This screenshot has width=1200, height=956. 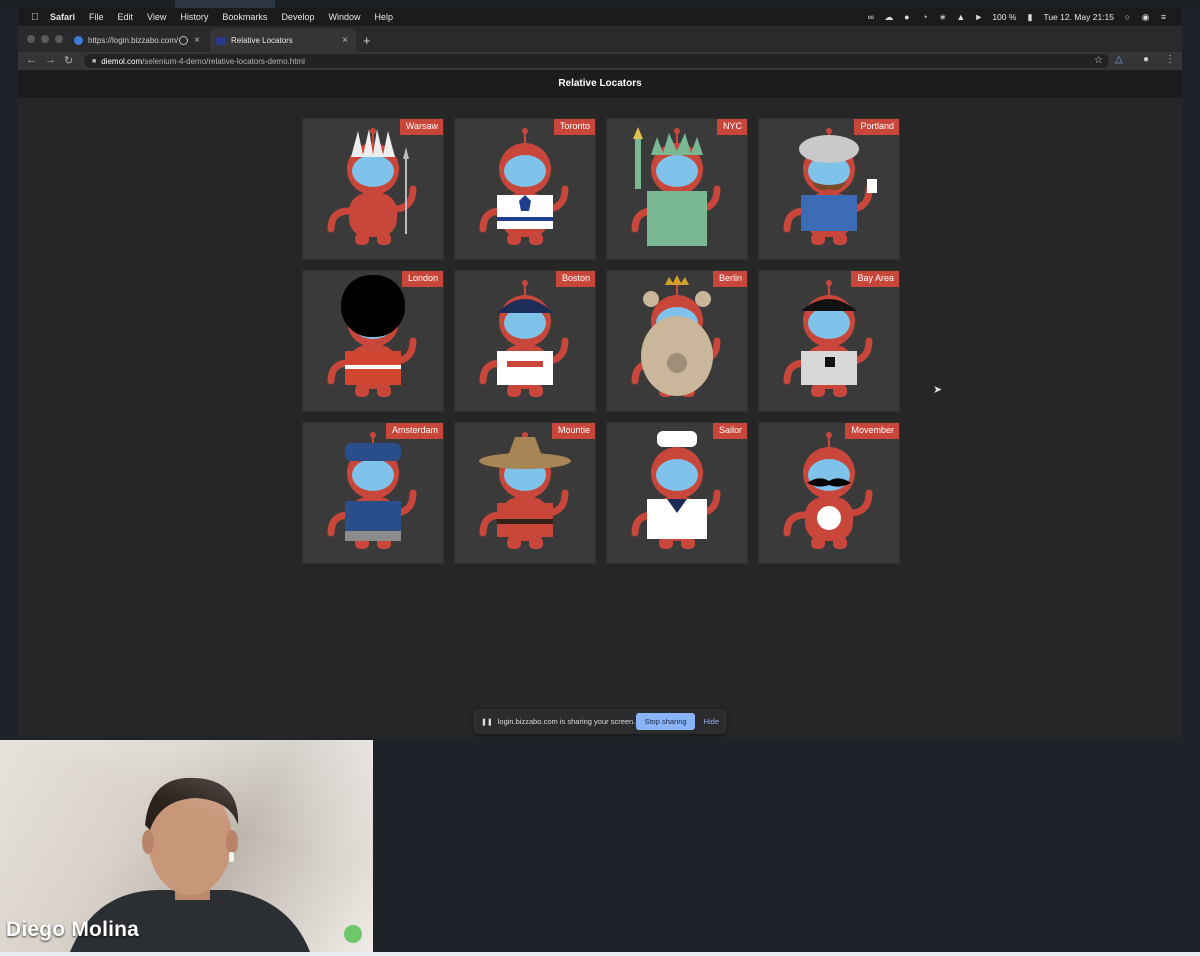 I want to click on wifi-icon: ▲, so click(x=960, y=17).